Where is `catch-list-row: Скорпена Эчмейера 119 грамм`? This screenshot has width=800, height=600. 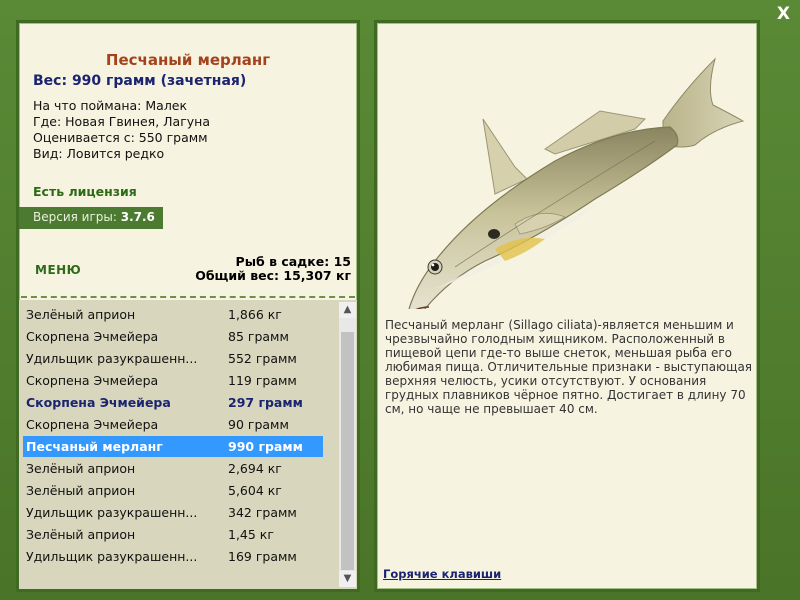 catch-list-row: Скорпена Эчмейера 119 грамм is located at coordinates (173, 380).